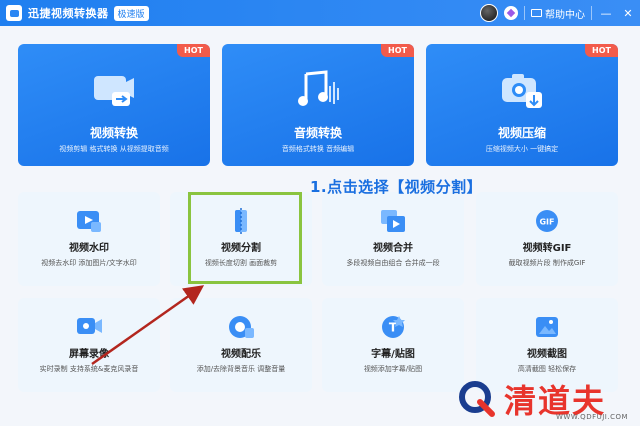 The height and width of the screenshot is (426, 640). Describe the element at coordinates (511, 13) in the screenshot. I see `vip-icon` at that location.